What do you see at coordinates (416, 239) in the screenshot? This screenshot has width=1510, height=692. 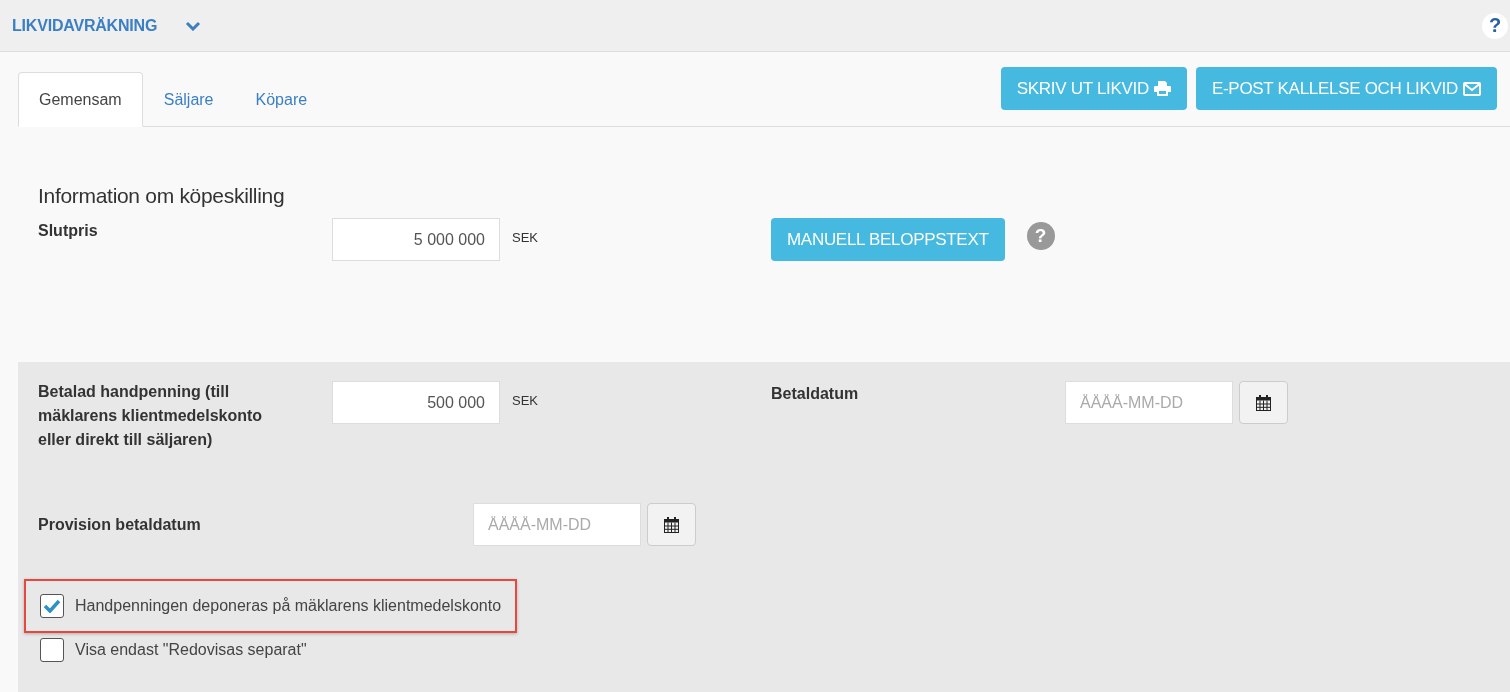 I see `price-field: 5 000 000` at bounding box center [416, 239].